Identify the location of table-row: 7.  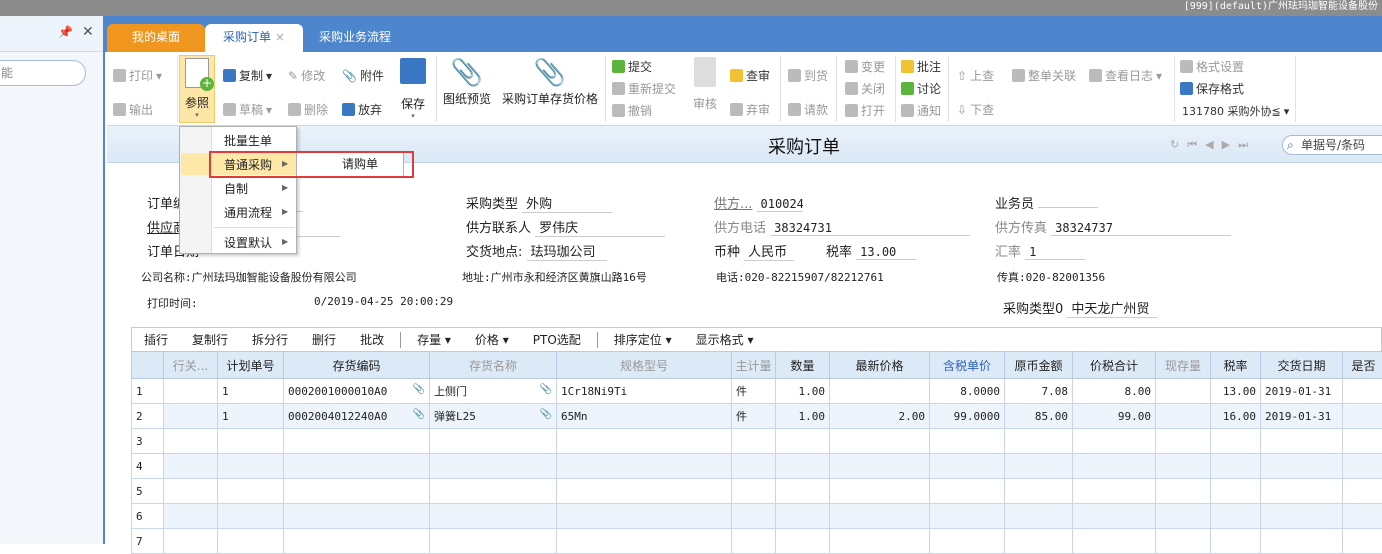
(757, 541).